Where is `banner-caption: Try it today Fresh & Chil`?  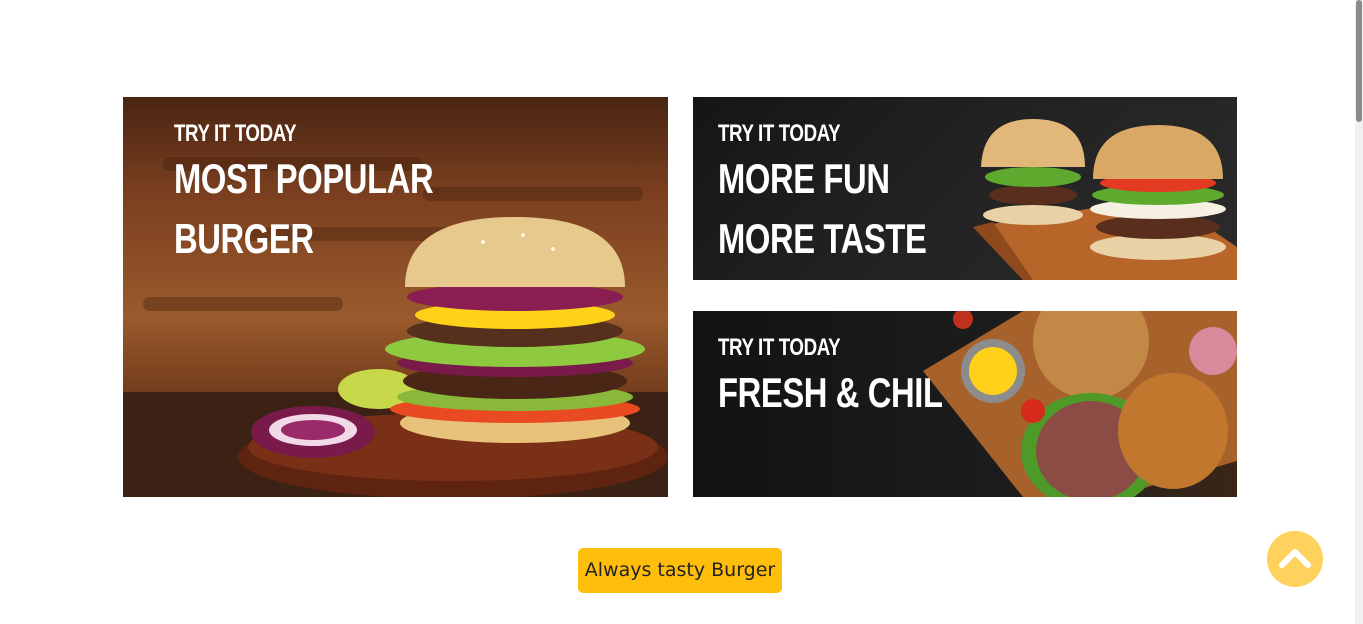
banner-caption: Try it today Fresh & Chil is located at coordinates (830, 378).